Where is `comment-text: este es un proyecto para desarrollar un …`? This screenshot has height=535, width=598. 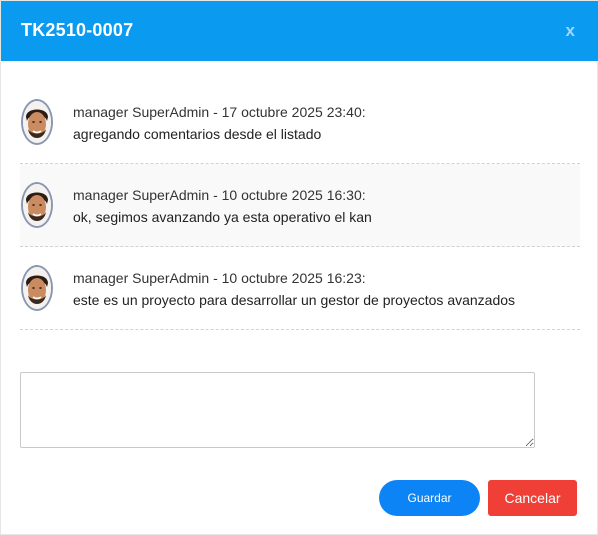
comment-text: este es un proyecto para desarrollar un … is located at coordinates (294, 300).